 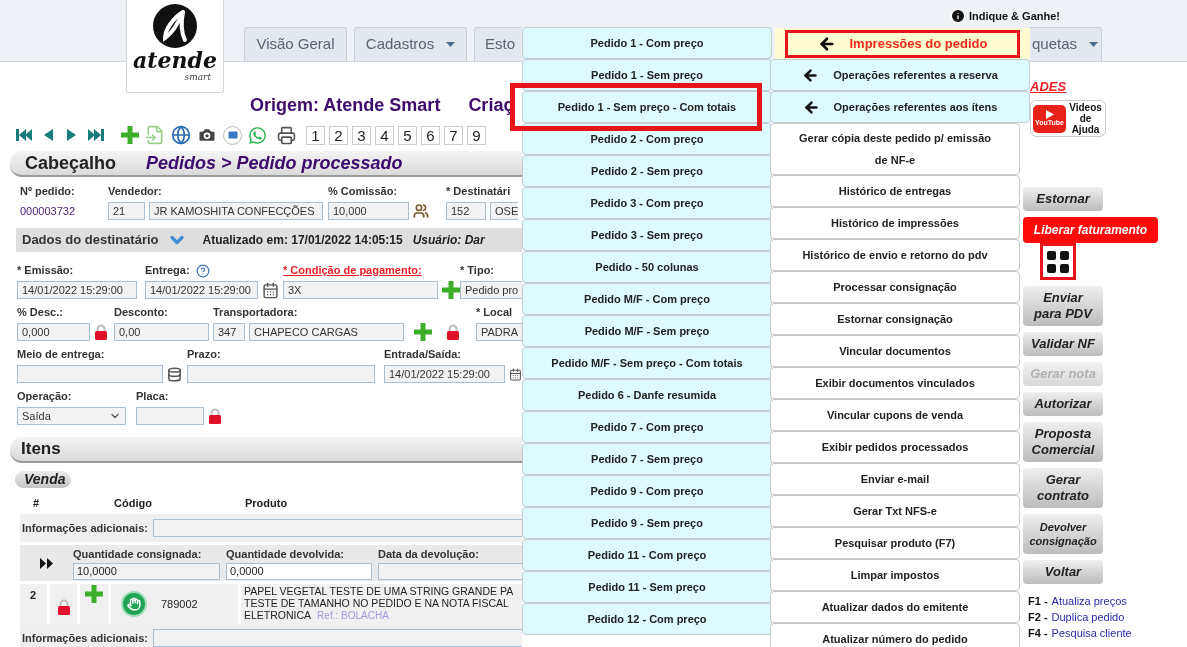 What do you see at coordinates (647, 363) in the screenshot?
I see `print-menu-item: Pedido M/F - Sem preço - Com totais` at bounding box center [647, 363].